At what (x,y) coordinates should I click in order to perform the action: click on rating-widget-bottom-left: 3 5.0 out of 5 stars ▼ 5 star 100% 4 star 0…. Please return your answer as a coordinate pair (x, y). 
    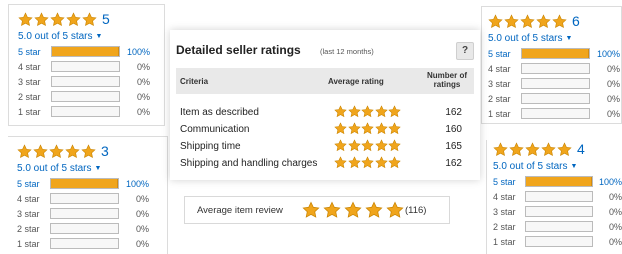
    Looking at the image, I should click on (88, 195).